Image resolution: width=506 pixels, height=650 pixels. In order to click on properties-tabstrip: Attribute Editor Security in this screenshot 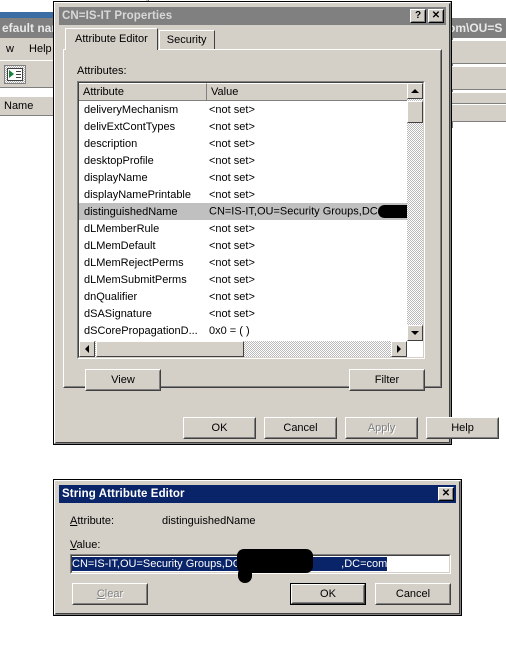, I will do `click(140, 39)`.